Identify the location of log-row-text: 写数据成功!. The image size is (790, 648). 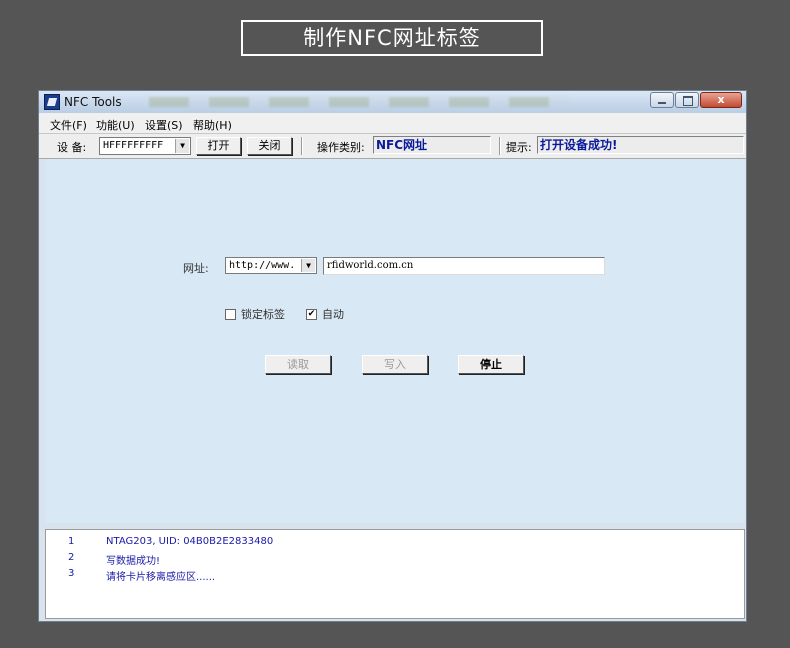
(133, 561).